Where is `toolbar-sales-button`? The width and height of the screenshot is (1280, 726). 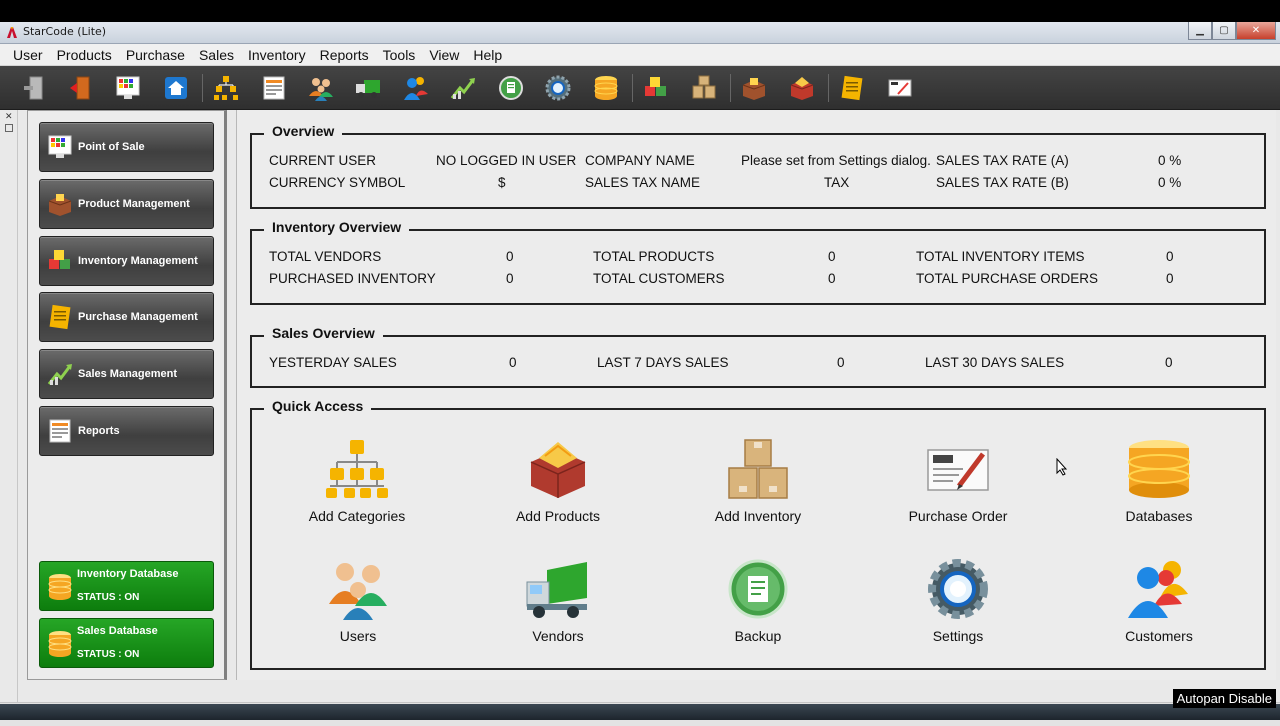
toolbar-sales-button is located at coordinates (463, 88).